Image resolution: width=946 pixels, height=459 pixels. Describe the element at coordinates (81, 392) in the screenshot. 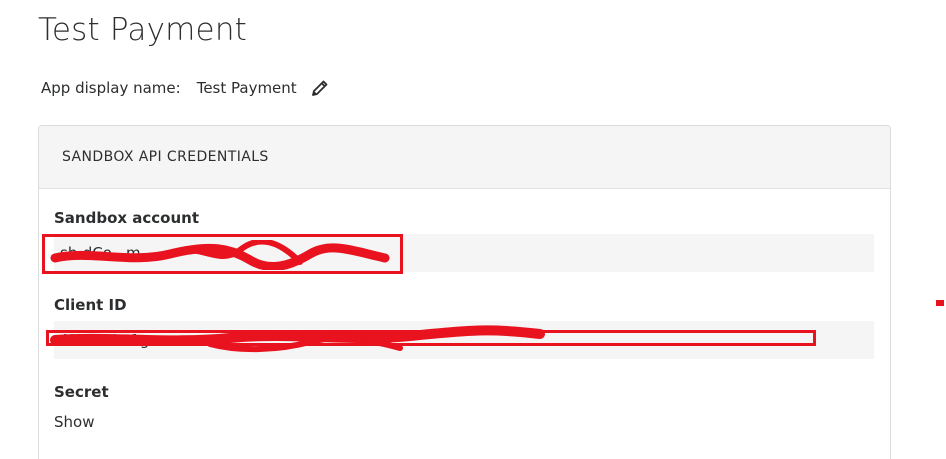

I see `secret-label: Secret` at that location.